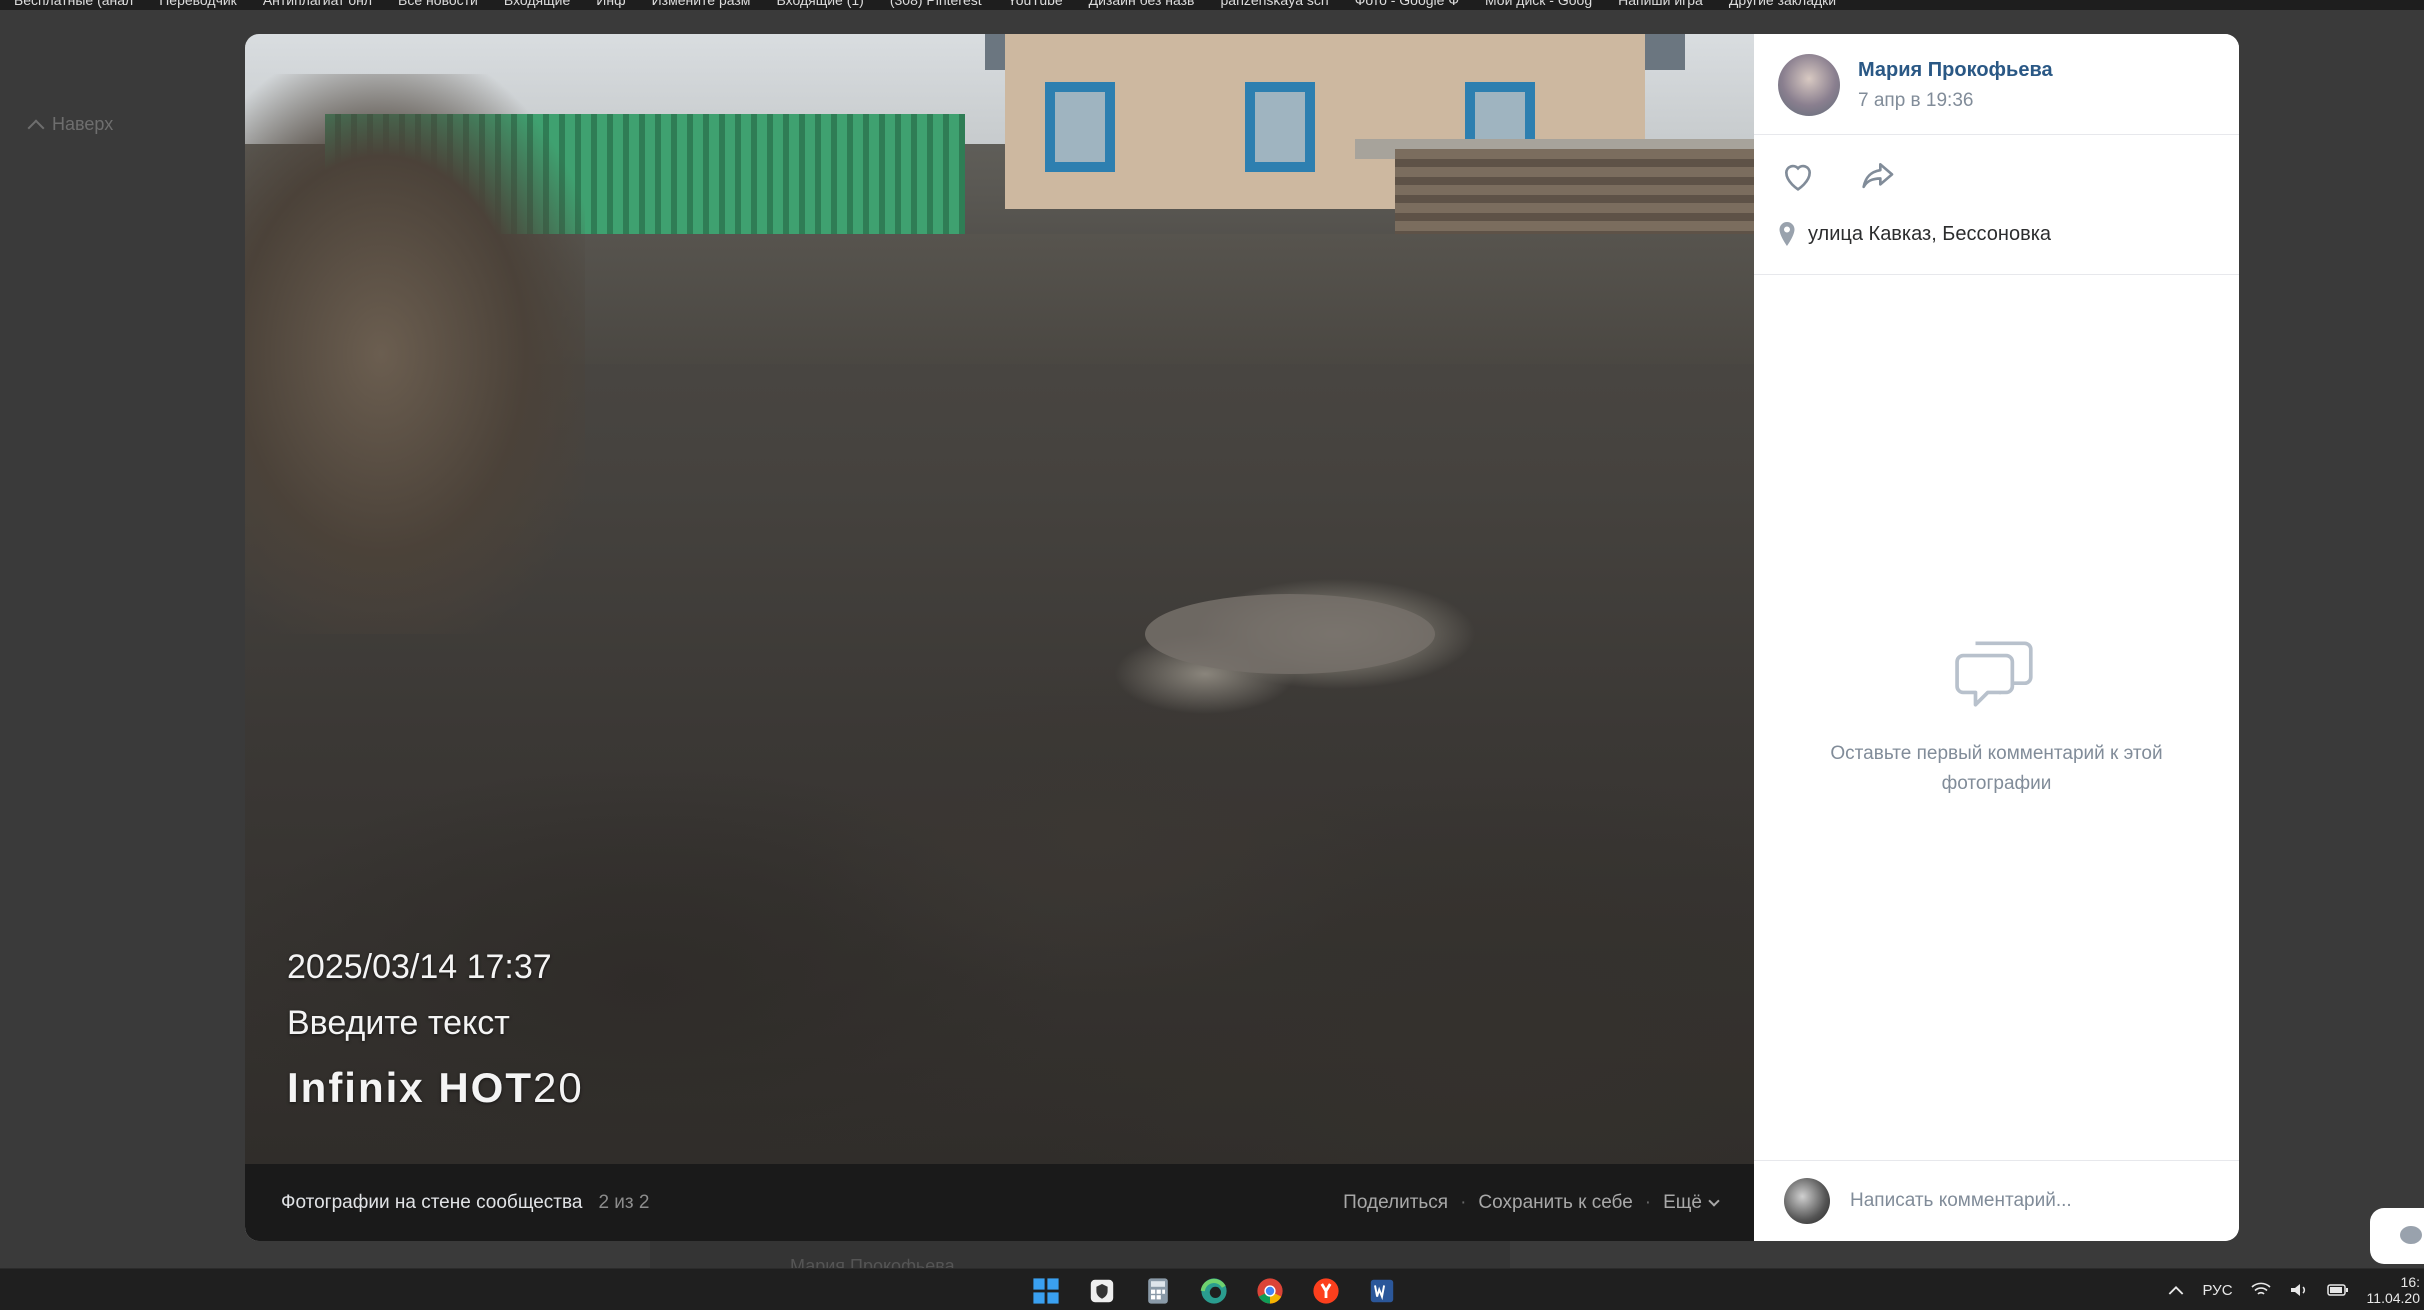 The height and width of the screenshot is (1310, 2424). I want to click on bookmark-item: Фото - Google Ф, so click(1407, 5).